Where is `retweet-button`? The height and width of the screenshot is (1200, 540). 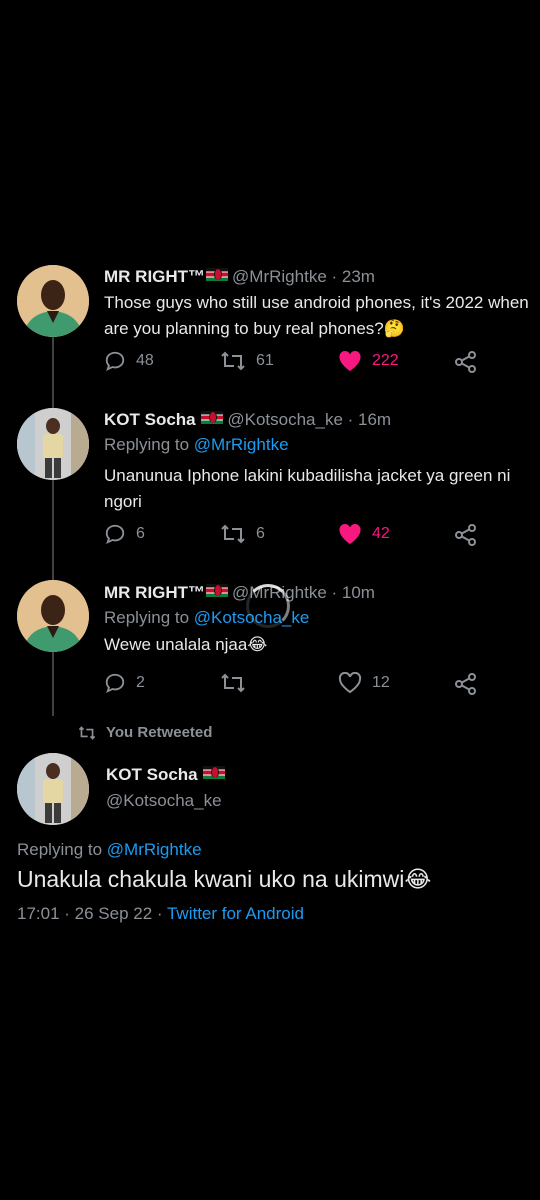 retweet-button is located at coordinates (238, 683).